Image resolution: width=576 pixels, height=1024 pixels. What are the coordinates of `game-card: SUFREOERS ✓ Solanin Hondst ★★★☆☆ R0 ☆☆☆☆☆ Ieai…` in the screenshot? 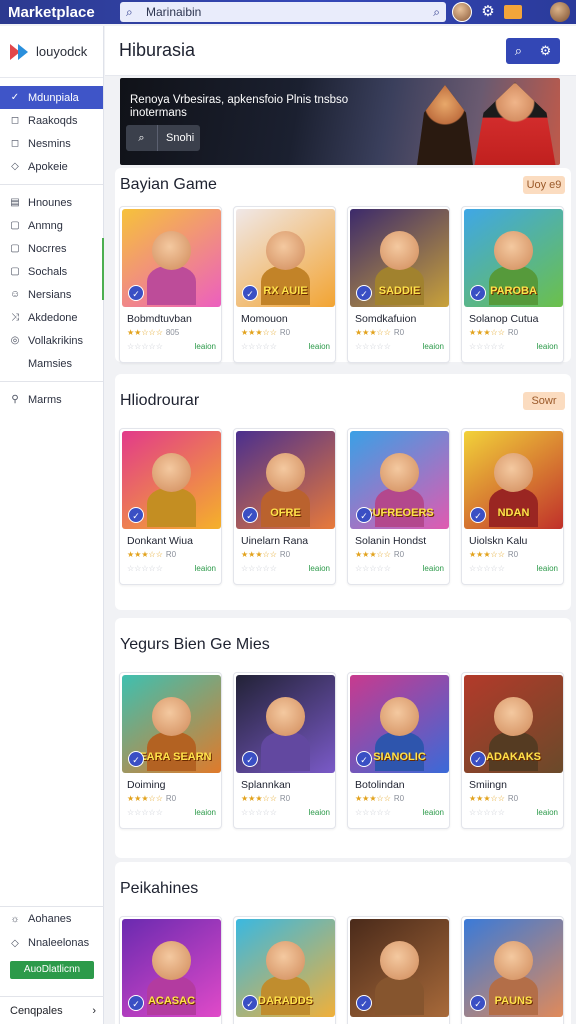 It's located at (398, 506).